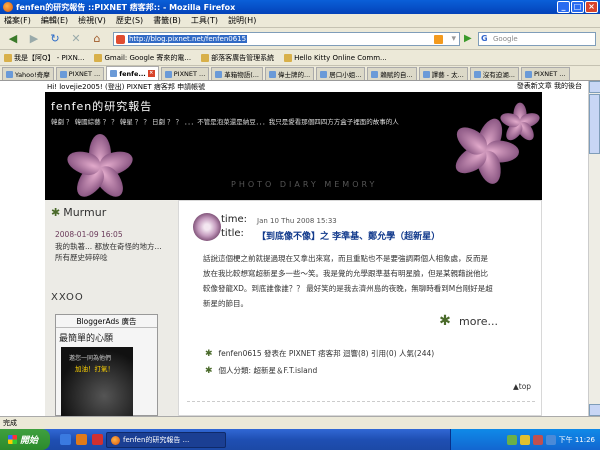 This screenshot has height=450, width=600. I want to click on forward-button: ▶, so click(34, 39).